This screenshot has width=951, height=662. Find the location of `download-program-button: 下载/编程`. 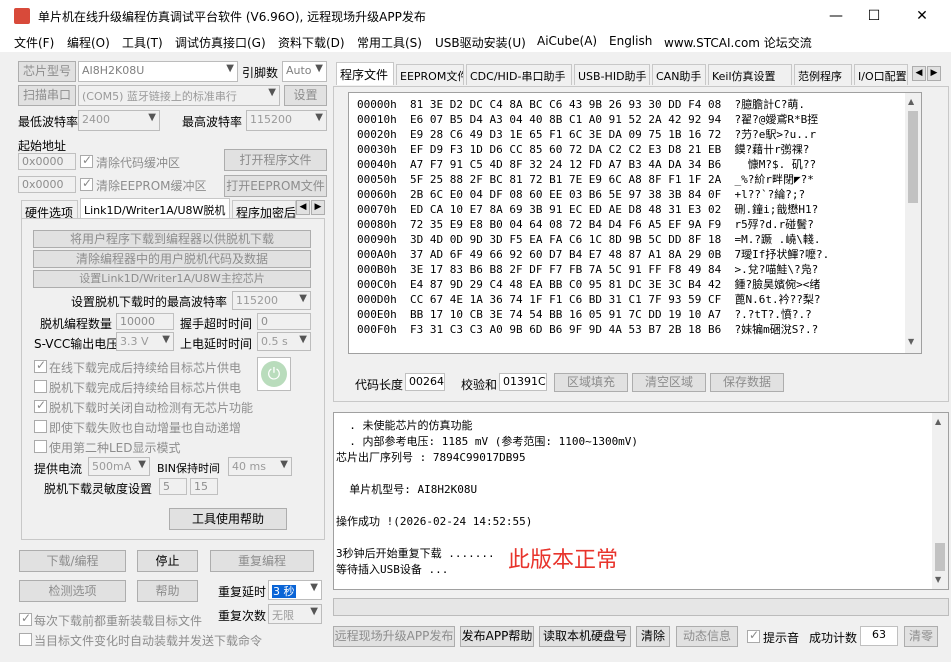

download-program-button: 下载/编程 is located at coordinates (72, 561).